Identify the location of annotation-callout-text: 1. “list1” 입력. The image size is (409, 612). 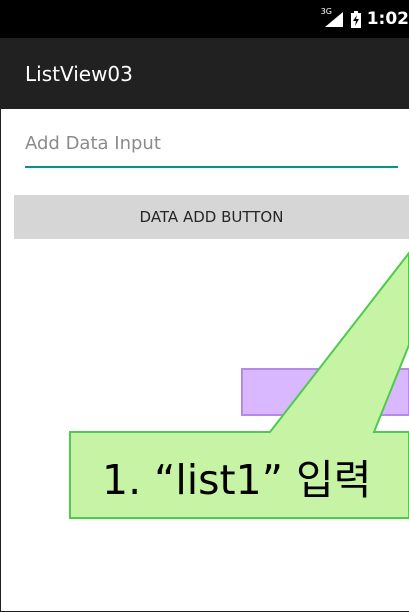
(237, 479).